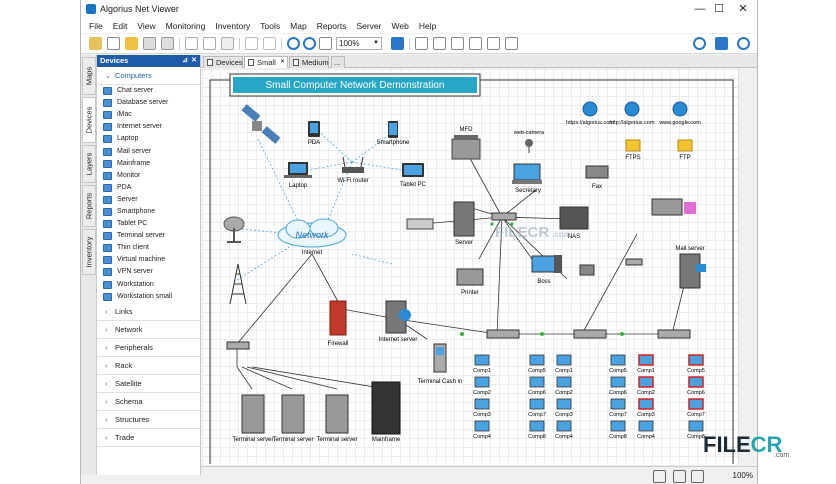 This screenshot has width=836, height=484. I want to click on paste-icon, so click(227, 43).